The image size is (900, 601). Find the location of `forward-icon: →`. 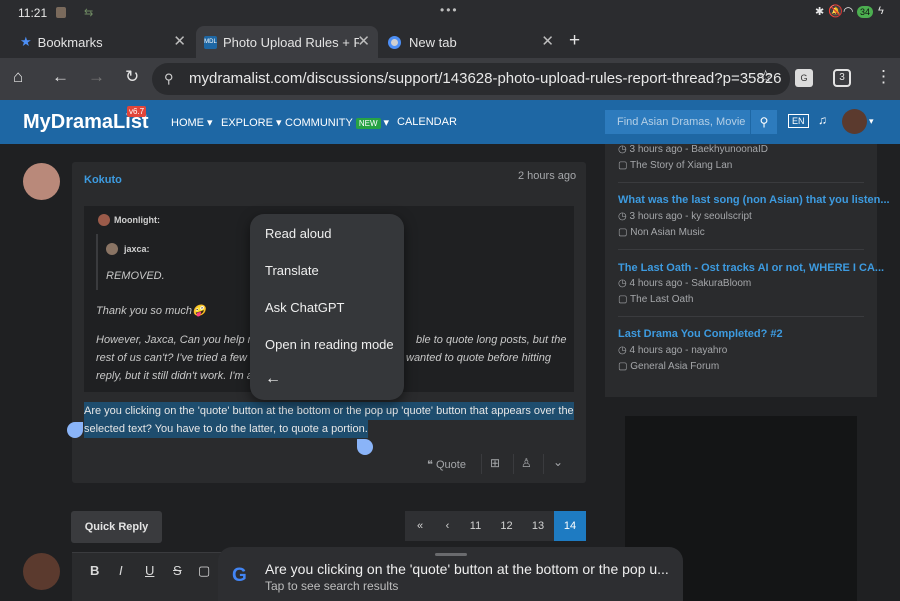

forward-icon: → is located at coordinates (96, 77).